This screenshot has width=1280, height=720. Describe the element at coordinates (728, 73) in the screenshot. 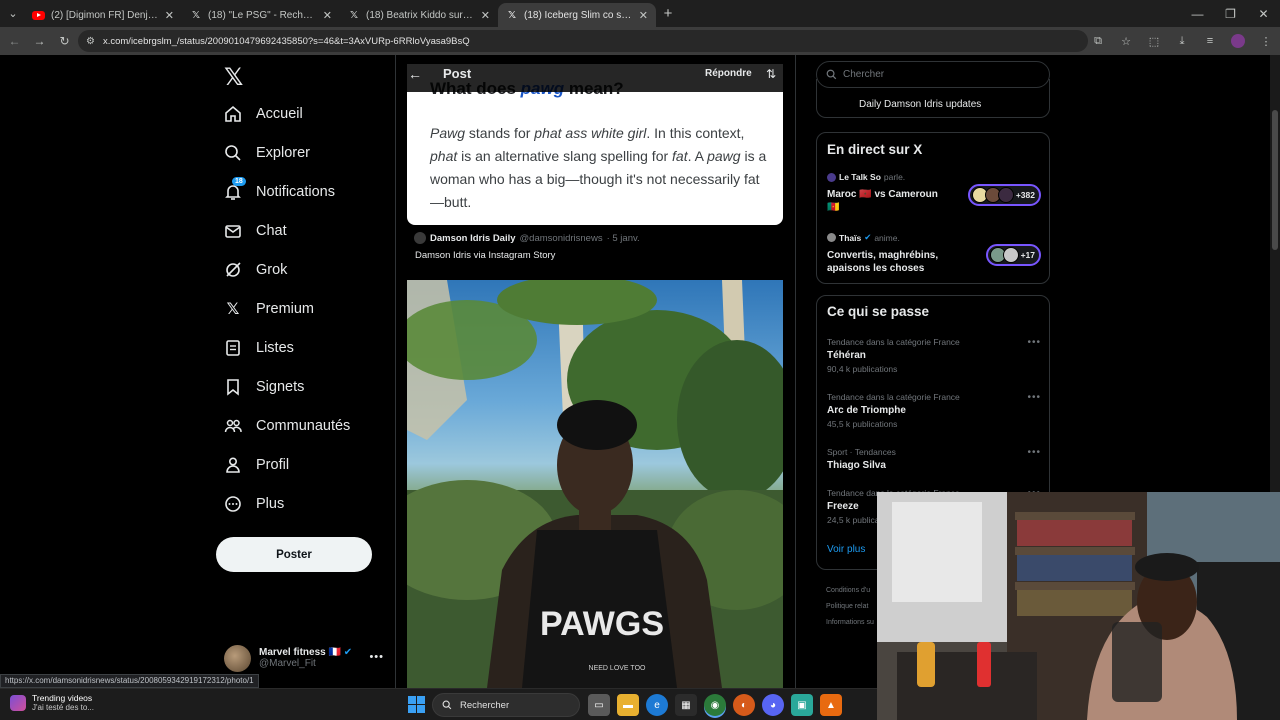

I see `reply-button: Répondre` at that location.